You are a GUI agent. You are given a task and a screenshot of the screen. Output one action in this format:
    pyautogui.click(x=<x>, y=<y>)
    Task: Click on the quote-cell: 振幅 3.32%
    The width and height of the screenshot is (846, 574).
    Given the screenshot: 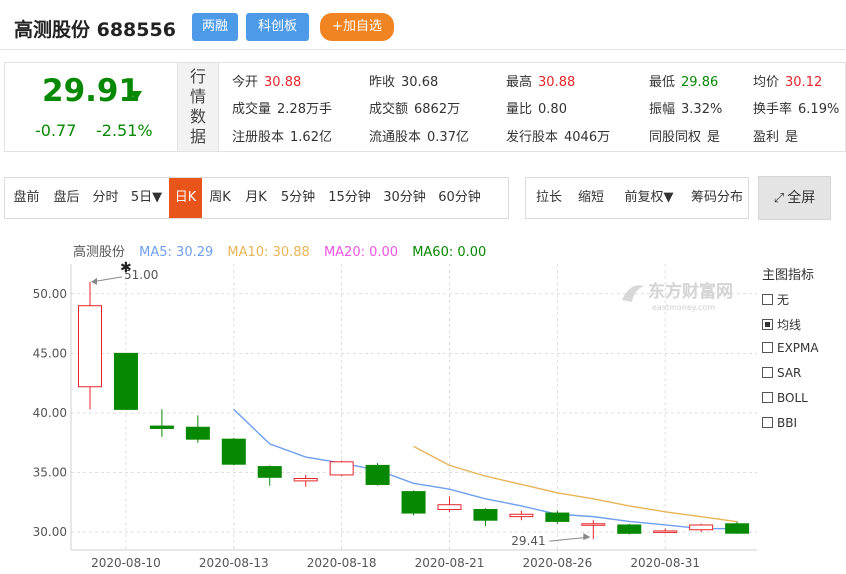 What is the action you would take?
    pyautogui.click(x=685, y=107)
    